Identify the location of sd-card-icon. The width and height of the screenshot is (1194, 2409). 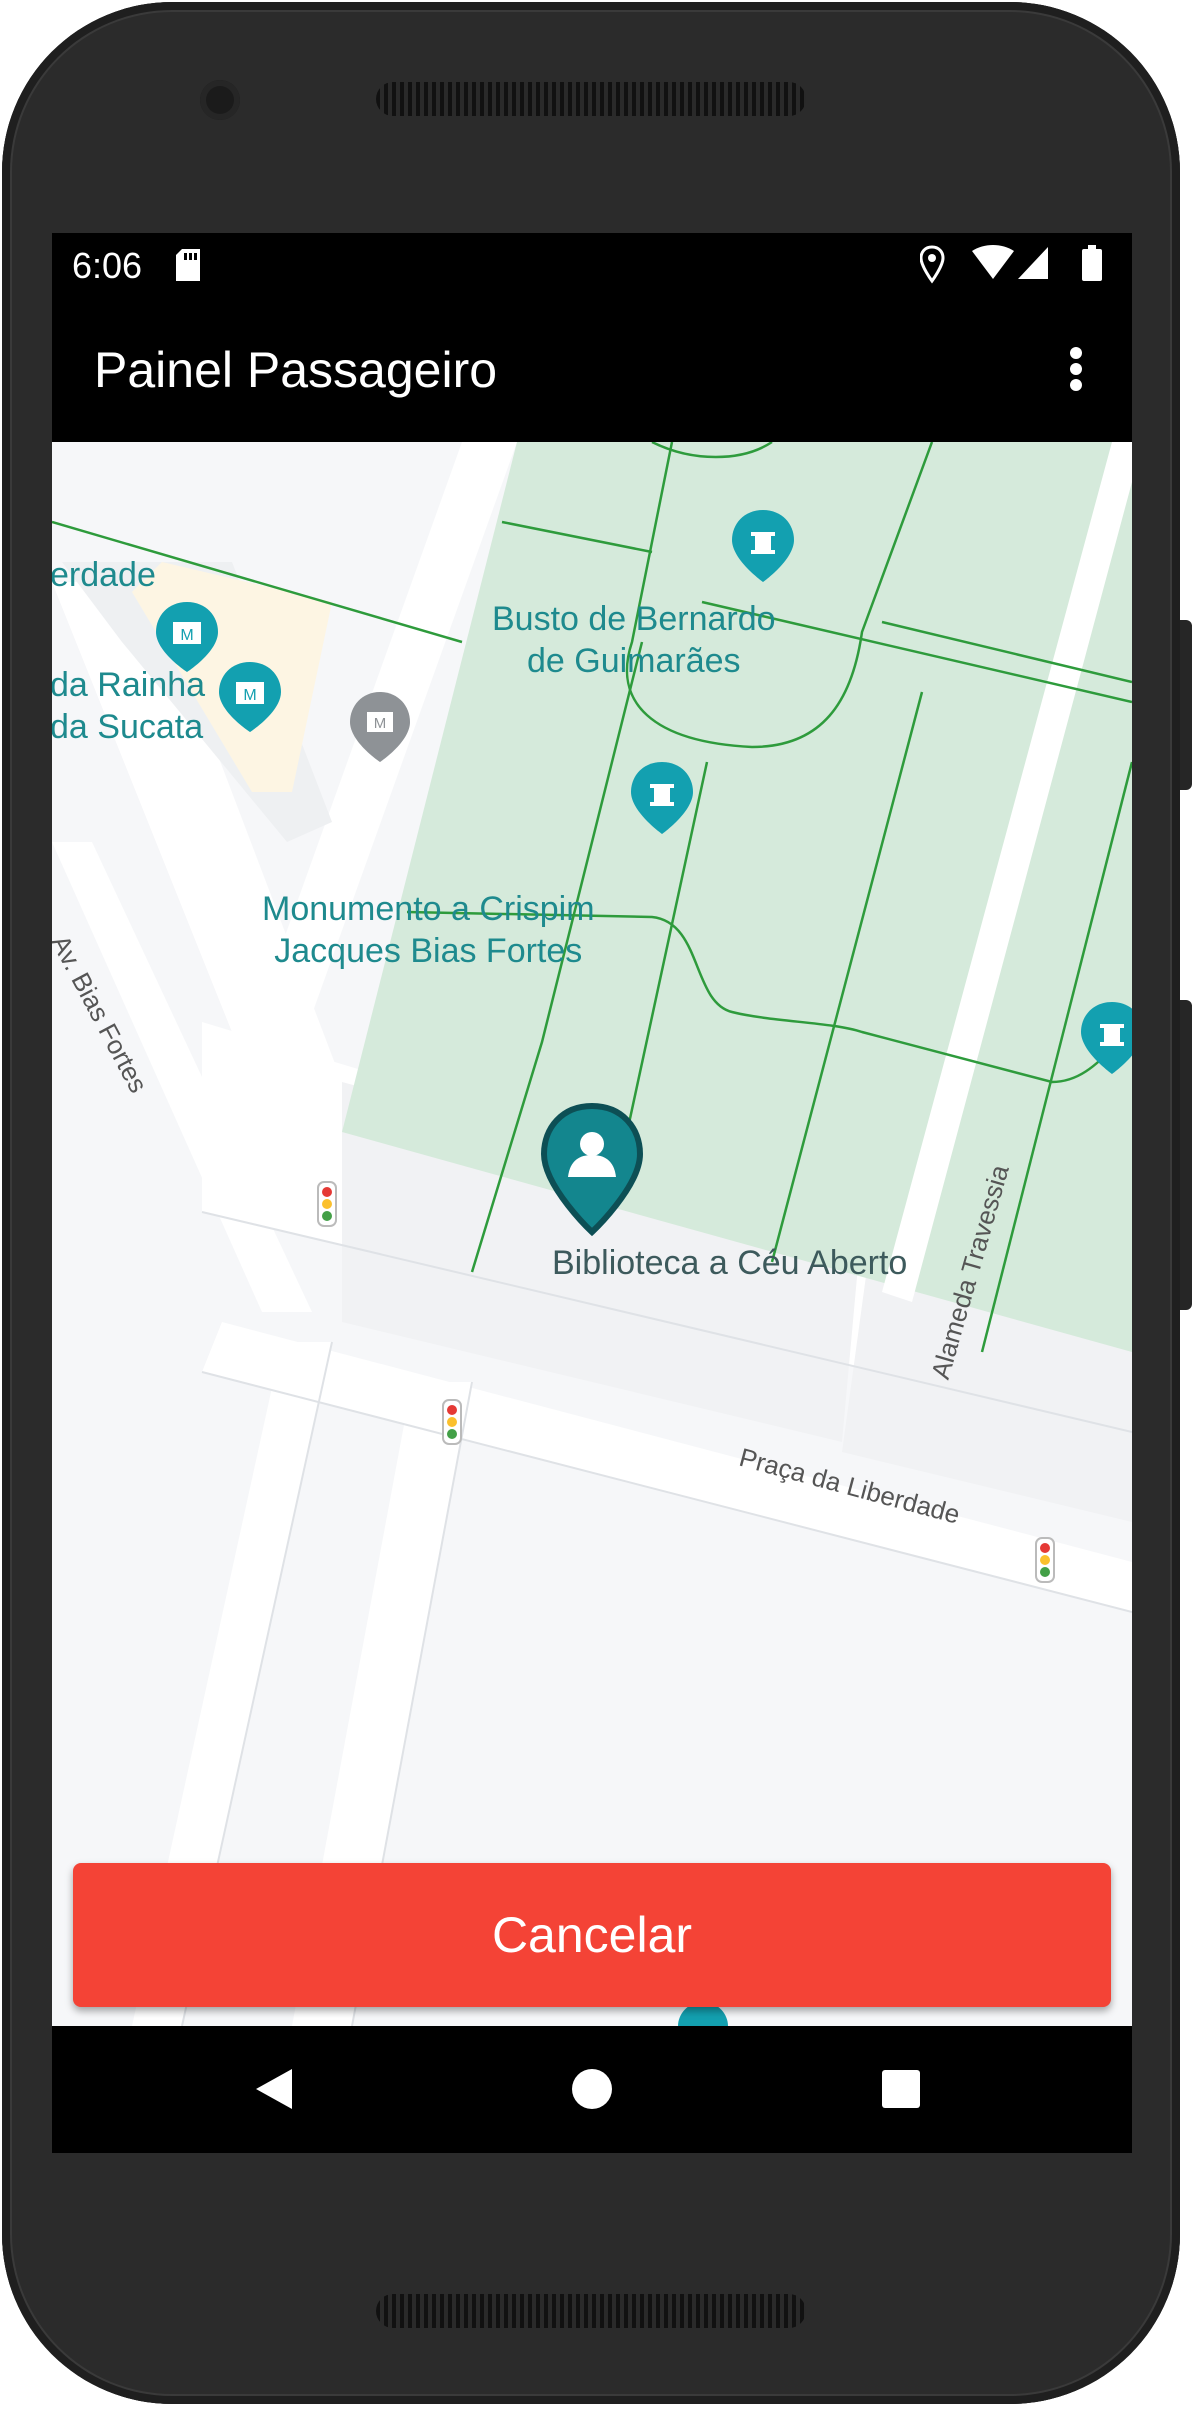
(188, 265).